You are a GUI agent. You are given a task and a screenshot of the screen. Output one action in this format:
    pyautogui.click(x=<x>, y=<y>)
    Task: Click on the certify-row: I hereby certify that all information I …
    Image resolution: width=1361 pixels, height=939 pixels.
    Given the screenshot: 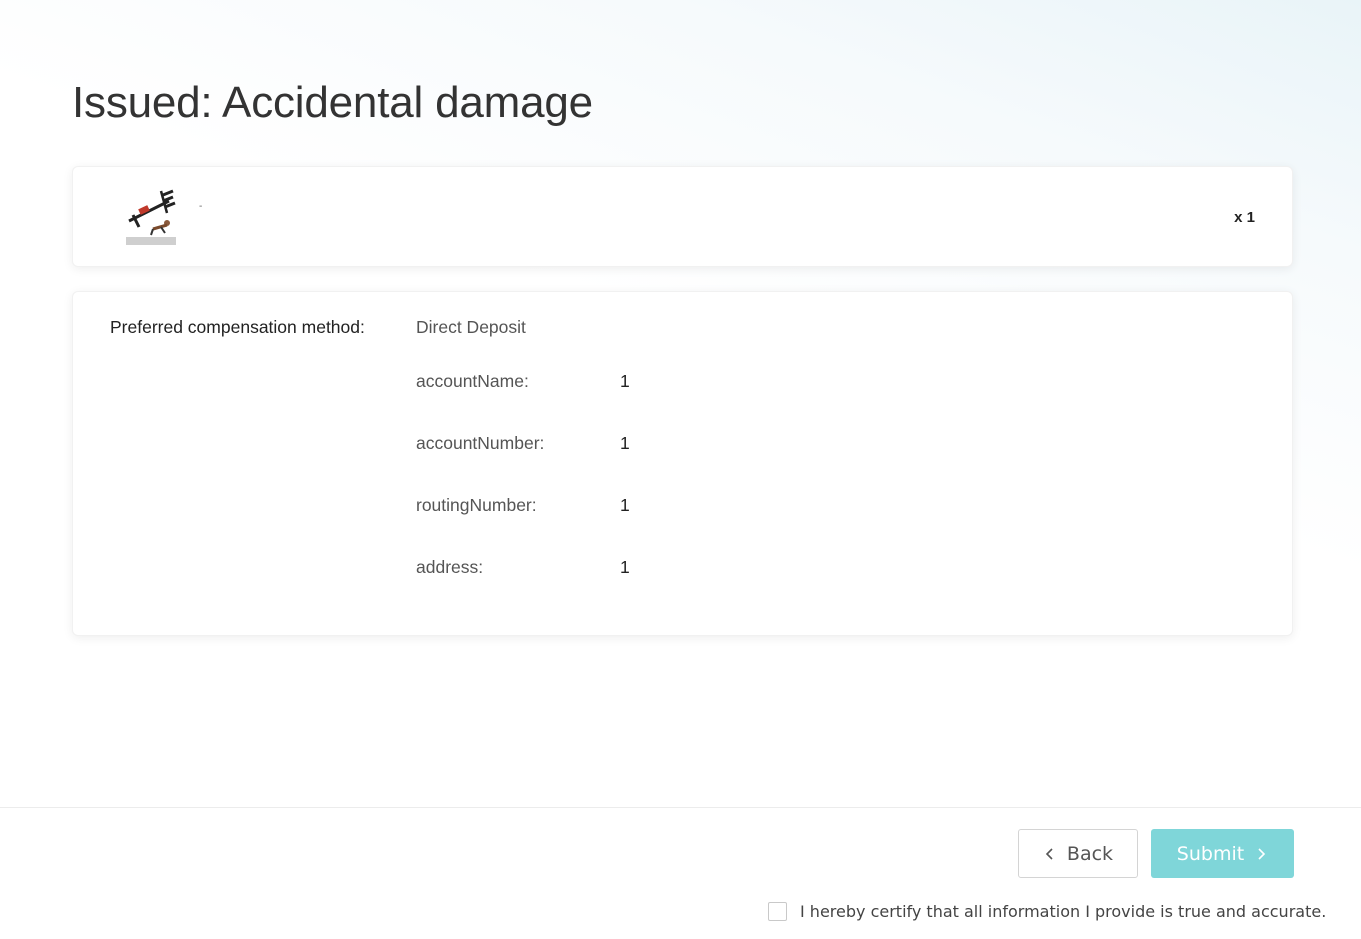 What is the action you would take?
    pyautogui.click(x=1047, y=911)
    